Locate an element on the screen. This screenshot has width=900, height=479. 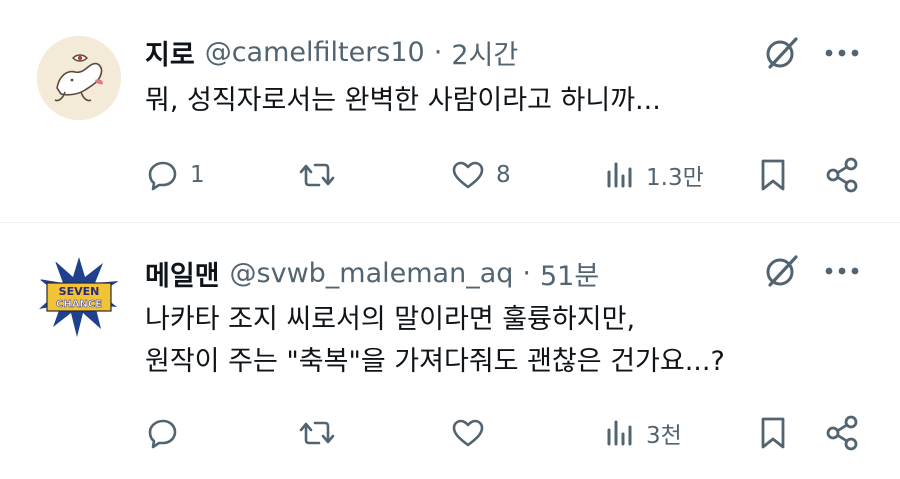
avatar-text: SEVEN is located at coordinates (79, 291).